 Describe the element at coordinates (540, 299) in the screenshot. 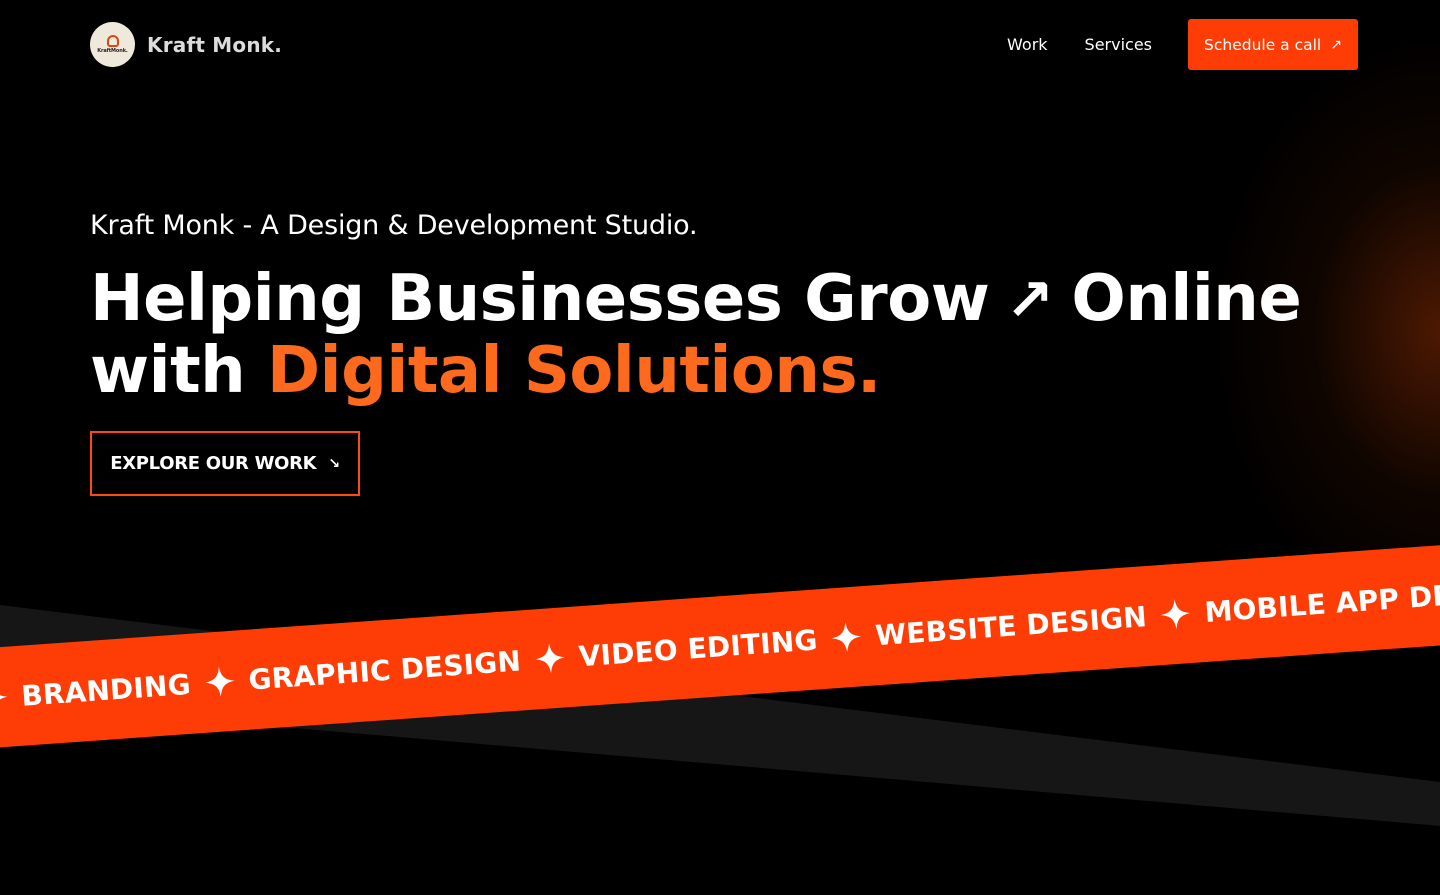

I see `hero-title-part1: Helping Businesses Grow` at that location.